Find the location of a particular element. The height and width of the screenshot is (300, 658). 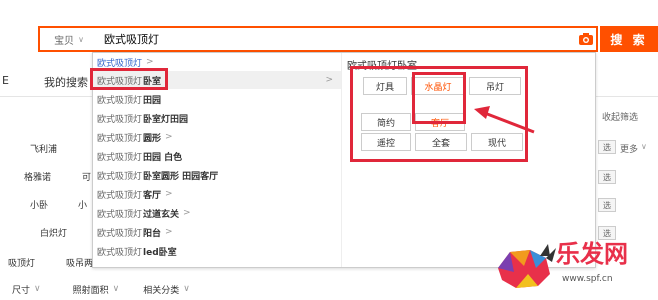

attr-area: 照射面积 is located at coordinates (91, 289).